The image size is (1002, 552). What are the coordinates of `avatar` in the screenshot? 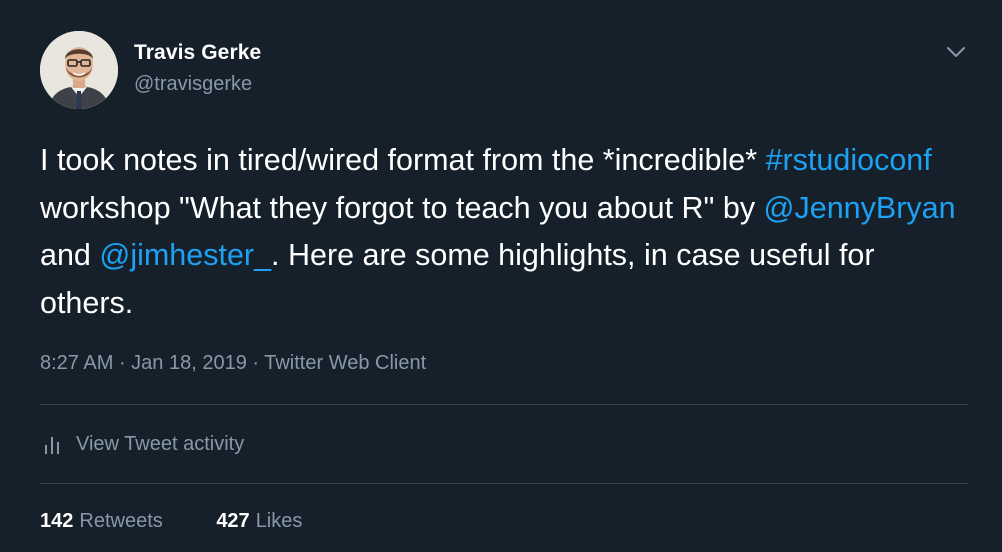 It's located at (79, 70).